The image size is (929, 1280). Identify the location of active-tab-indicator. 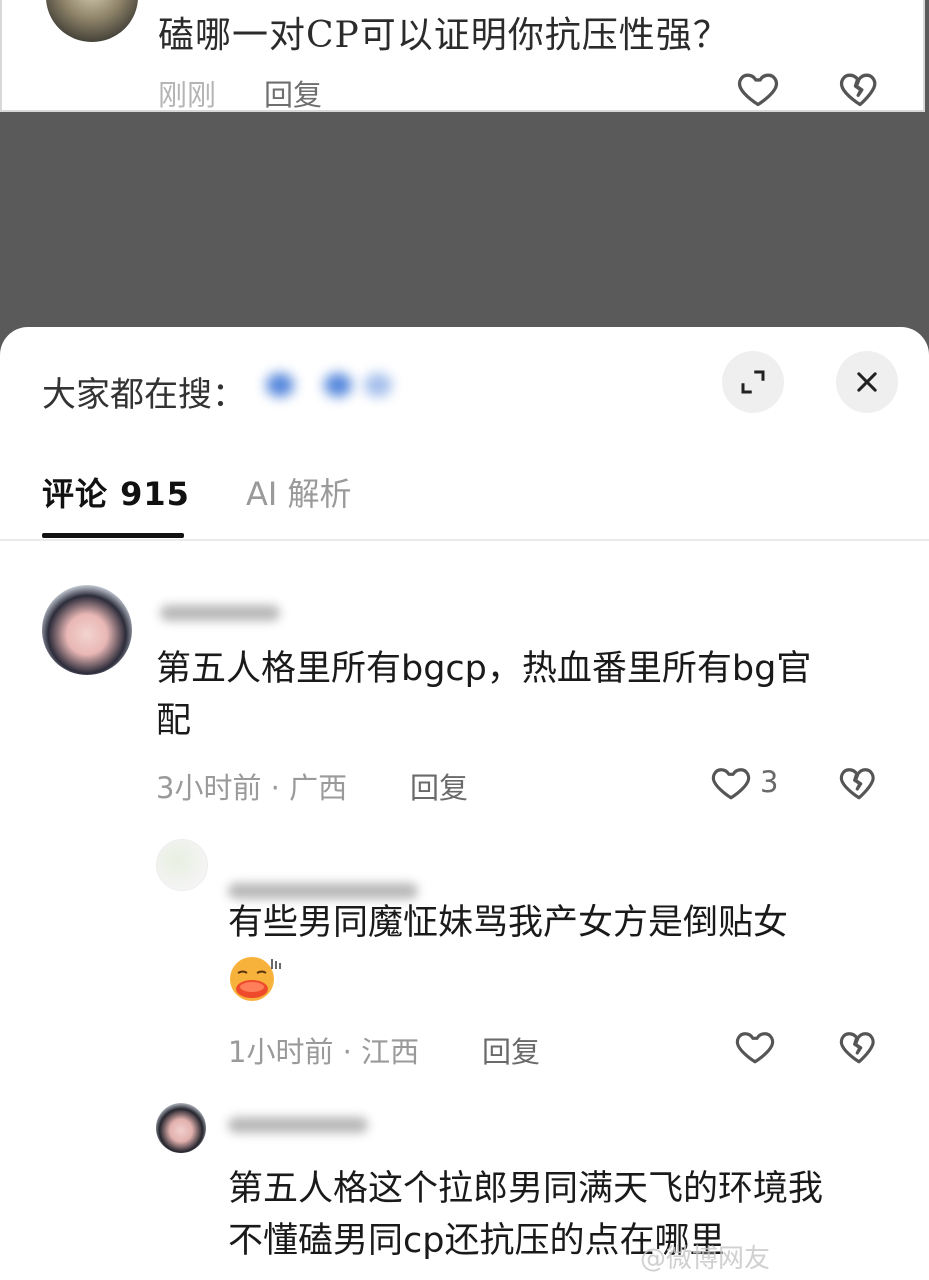
(113, 535).